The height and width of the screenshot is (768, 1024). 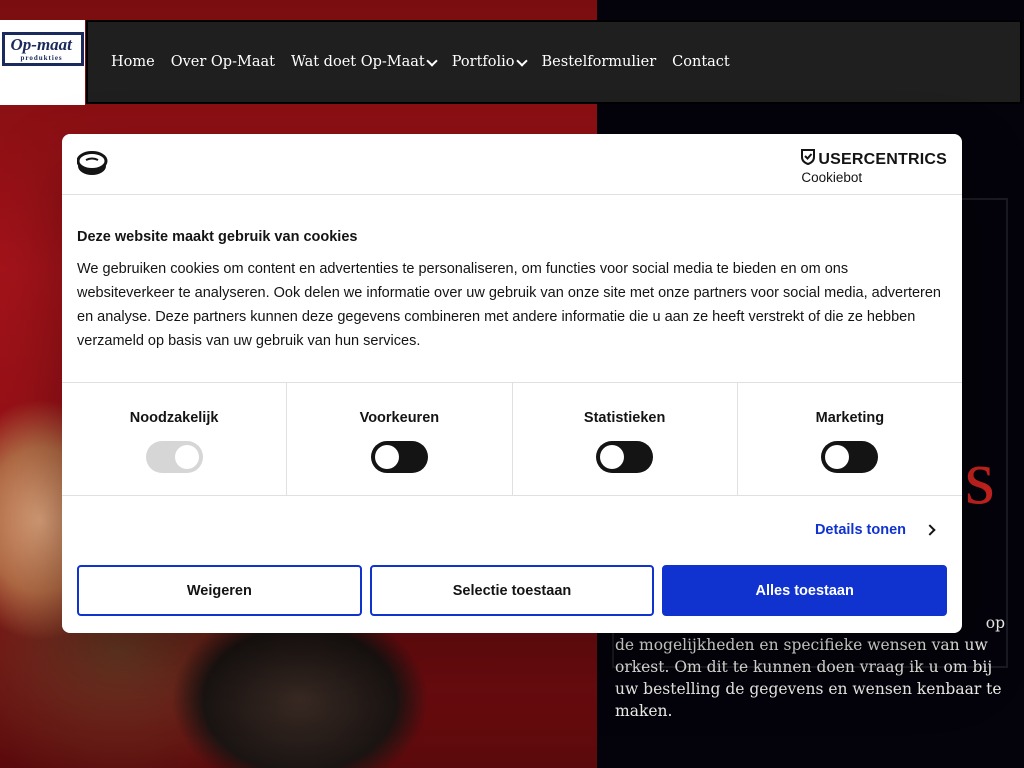 I want to click on shield-icon, so click(x=808, y=159).